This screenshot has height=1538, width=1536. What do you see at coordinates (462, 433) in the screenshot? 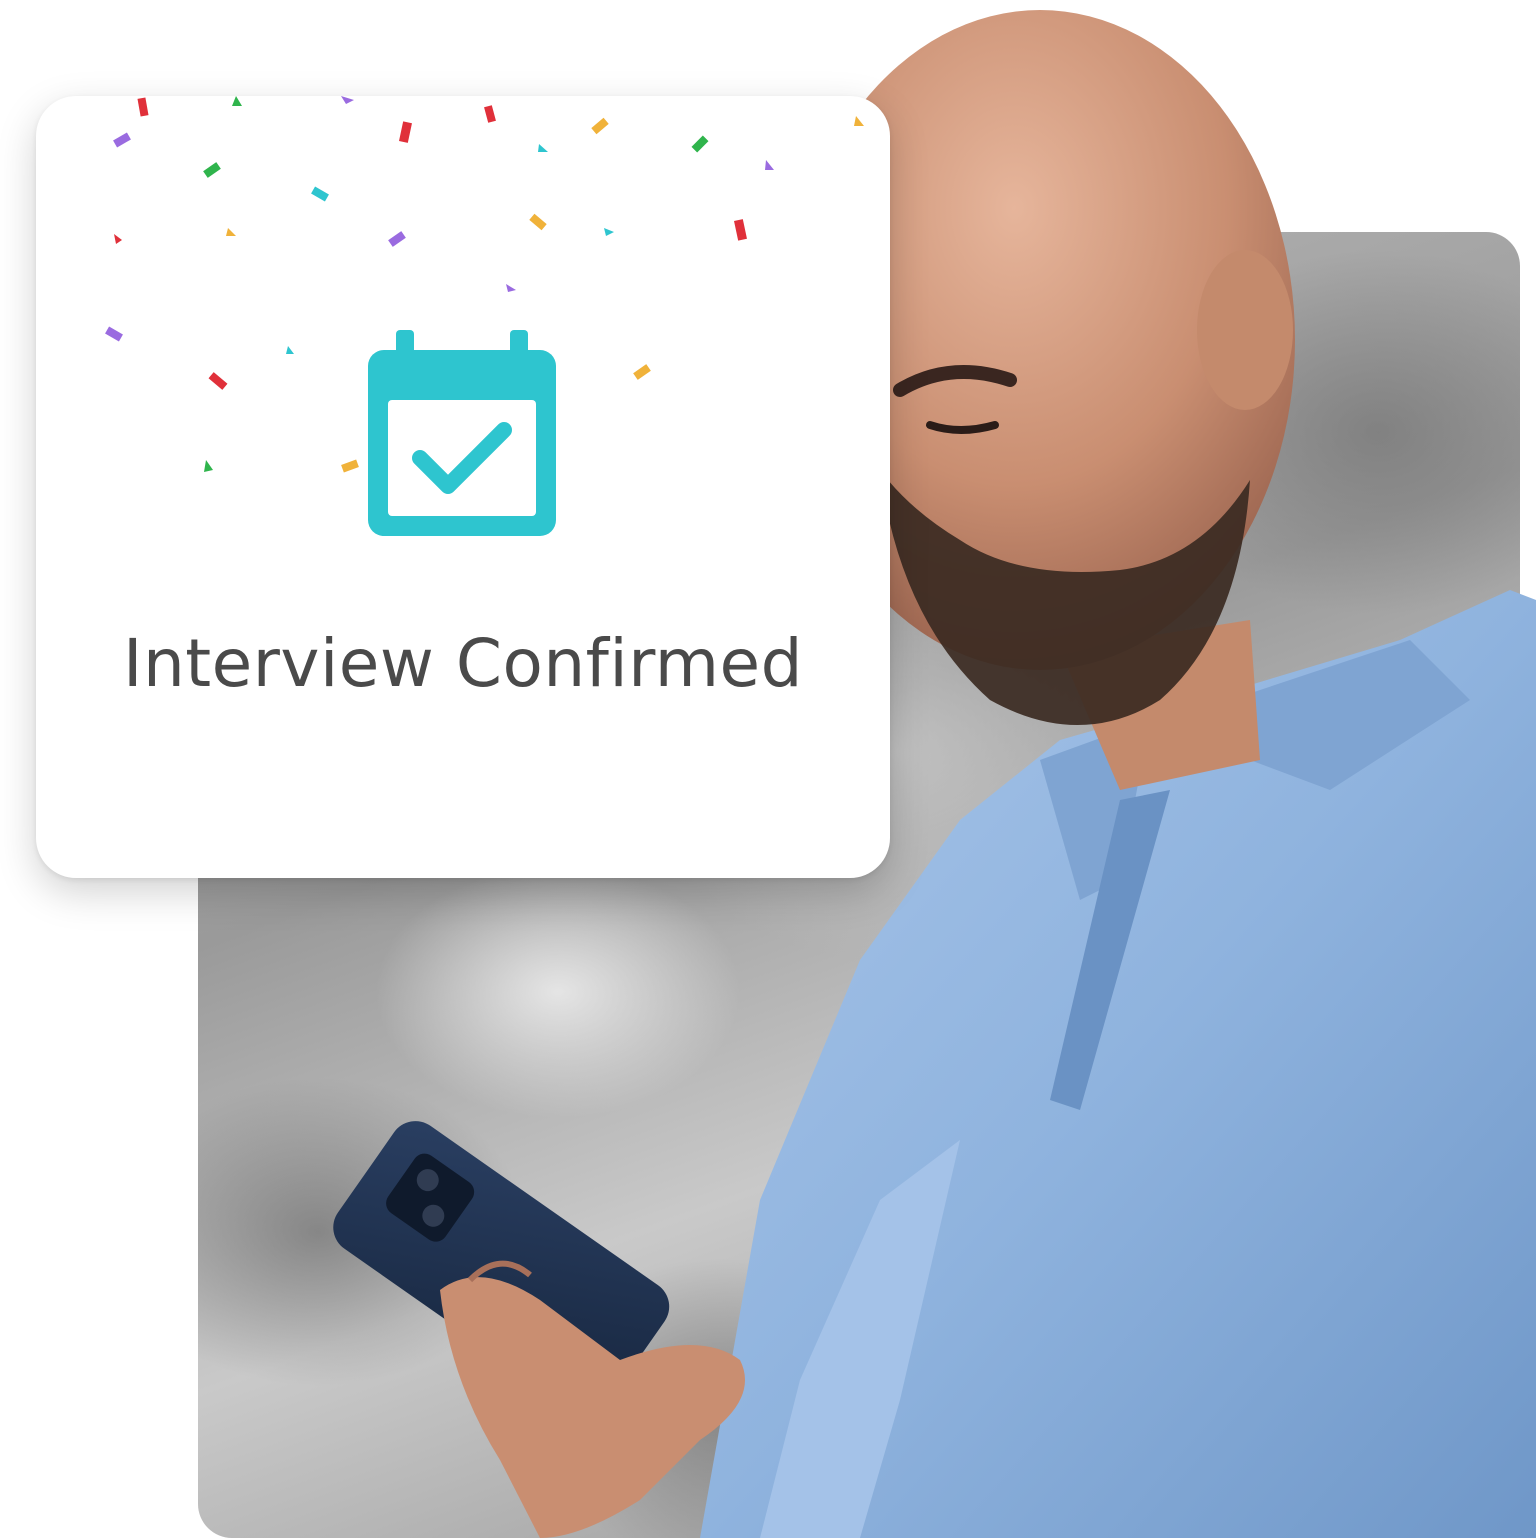
I see `calendar-check-icon` at bounding box center [462, 433].